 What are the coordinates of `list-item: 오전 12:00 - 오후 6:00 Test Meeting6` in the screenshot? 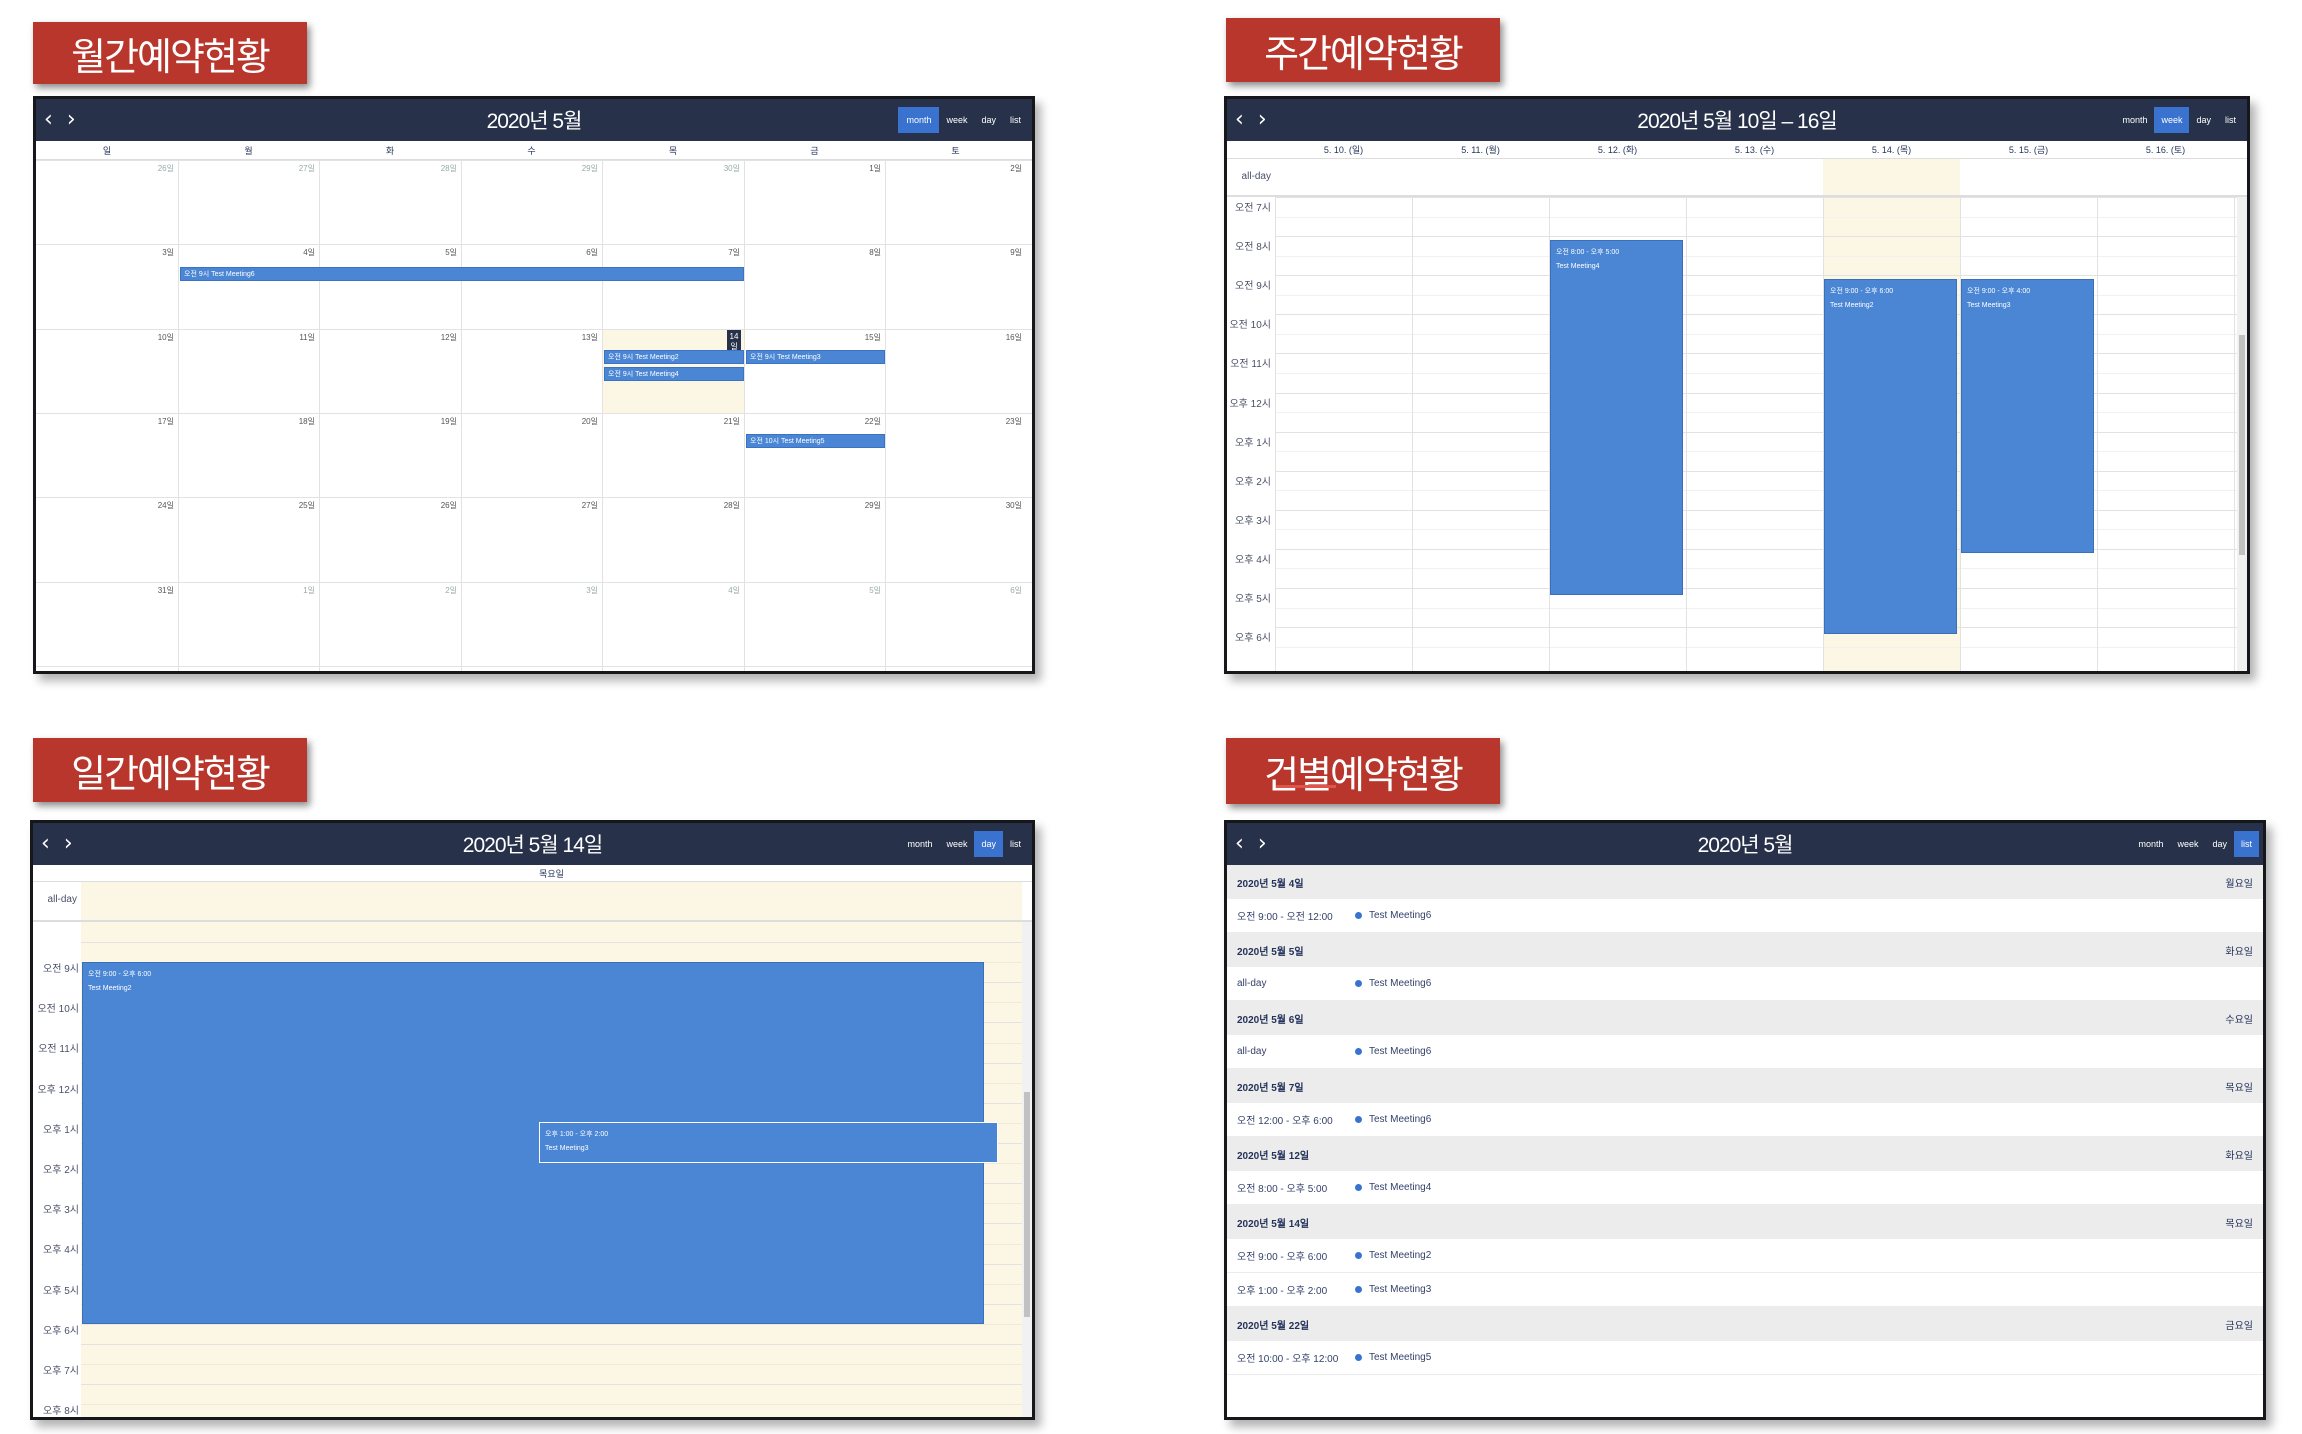 It's located at (1745, 1120).